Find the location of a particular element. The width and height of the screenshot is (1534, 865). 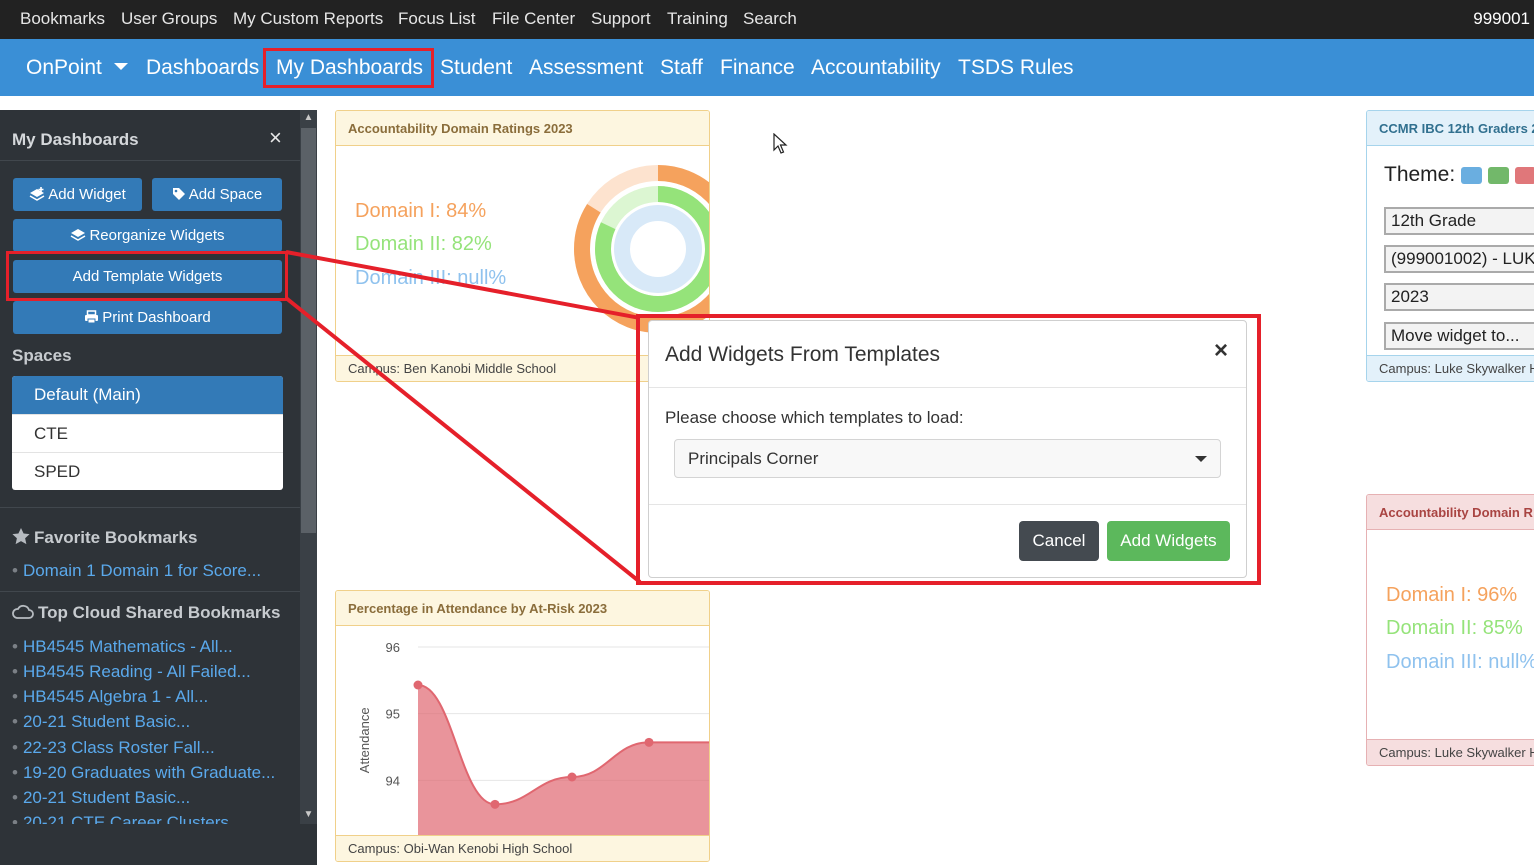

y-tick-label: 95 is located at coordinates (393, 714).